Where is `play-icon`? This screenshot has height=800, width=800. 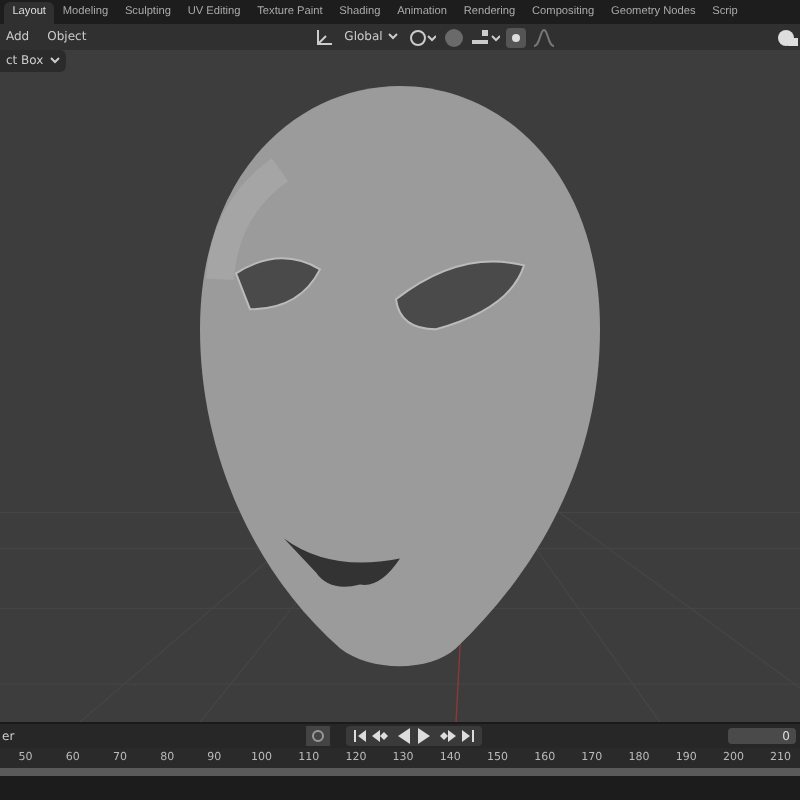 play-icon is located at coordinates (424, 736).